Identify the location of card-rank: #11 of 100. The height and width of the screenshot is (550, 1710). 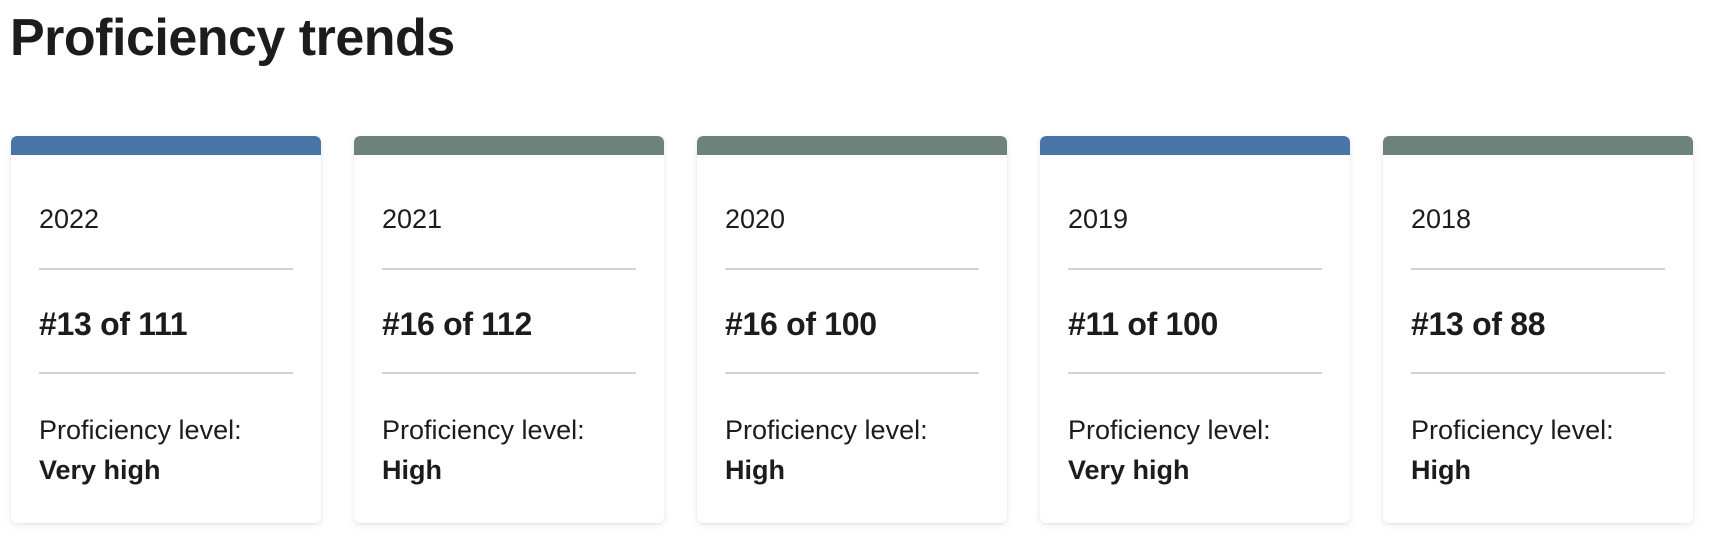
(1143, 324).